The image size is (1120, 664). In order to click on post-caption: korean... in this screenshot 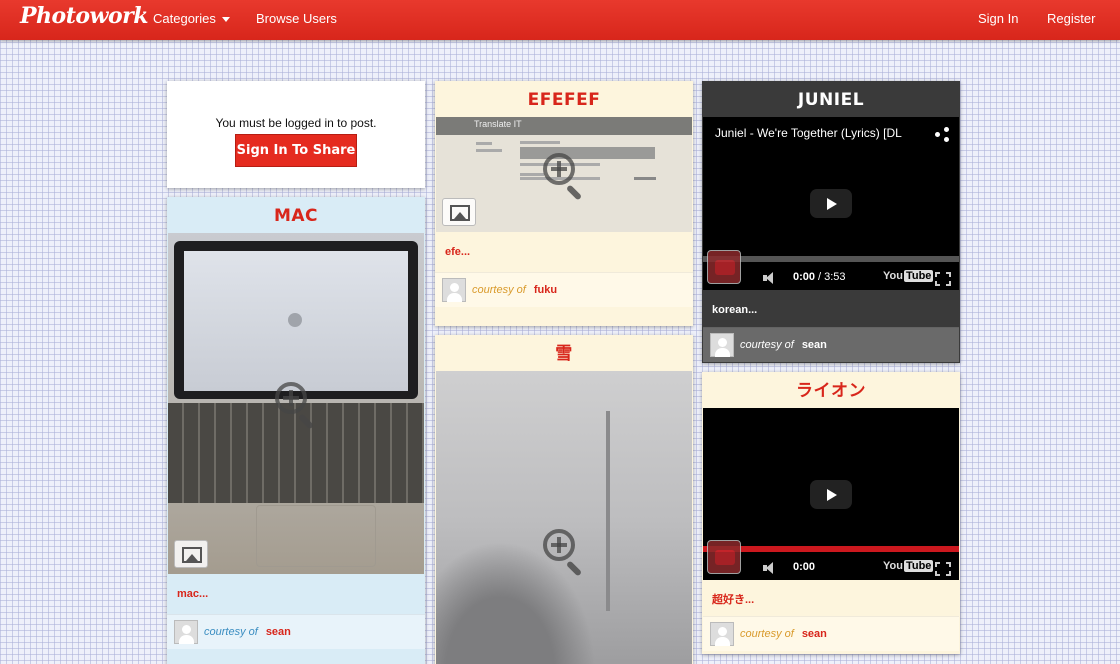, I will do `click(830, 310)`.